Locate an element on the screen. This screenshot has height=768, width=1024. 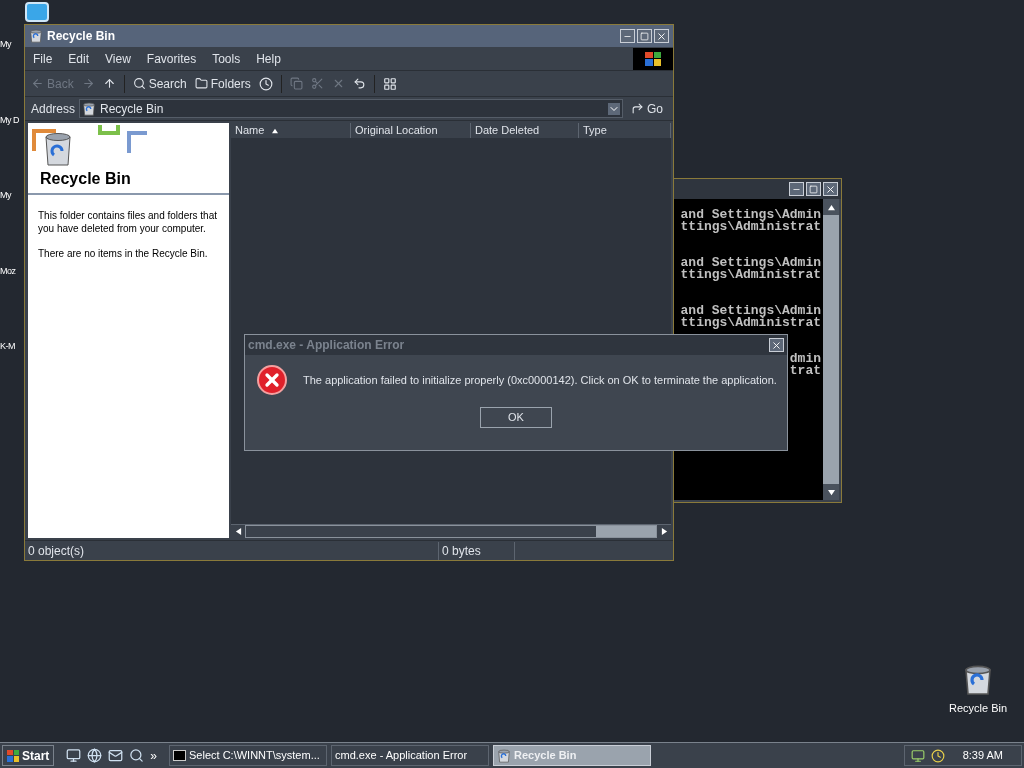
column-header: Name is located at coordinates (291, 130).